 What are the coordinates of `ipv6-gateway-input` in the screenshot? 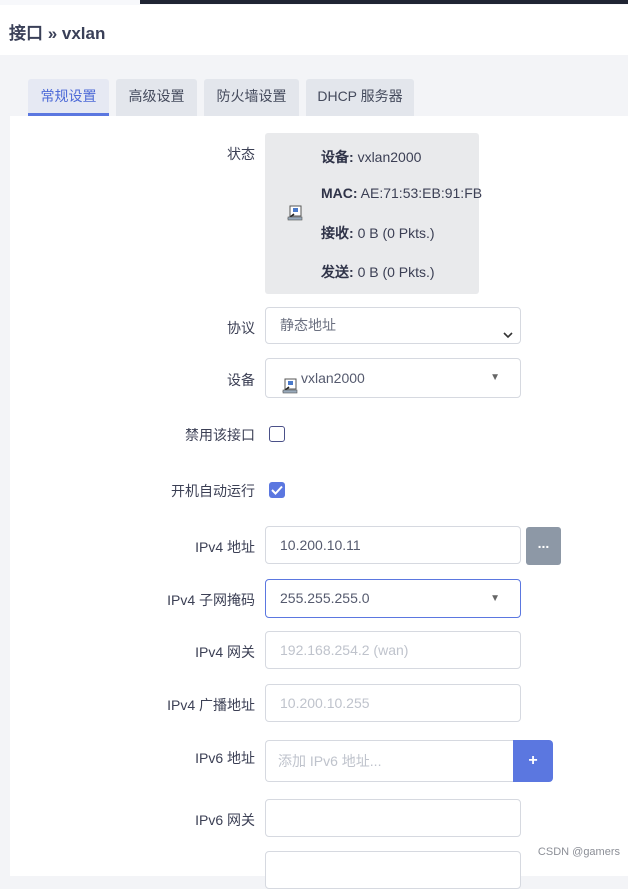 It's located at (393, 818).